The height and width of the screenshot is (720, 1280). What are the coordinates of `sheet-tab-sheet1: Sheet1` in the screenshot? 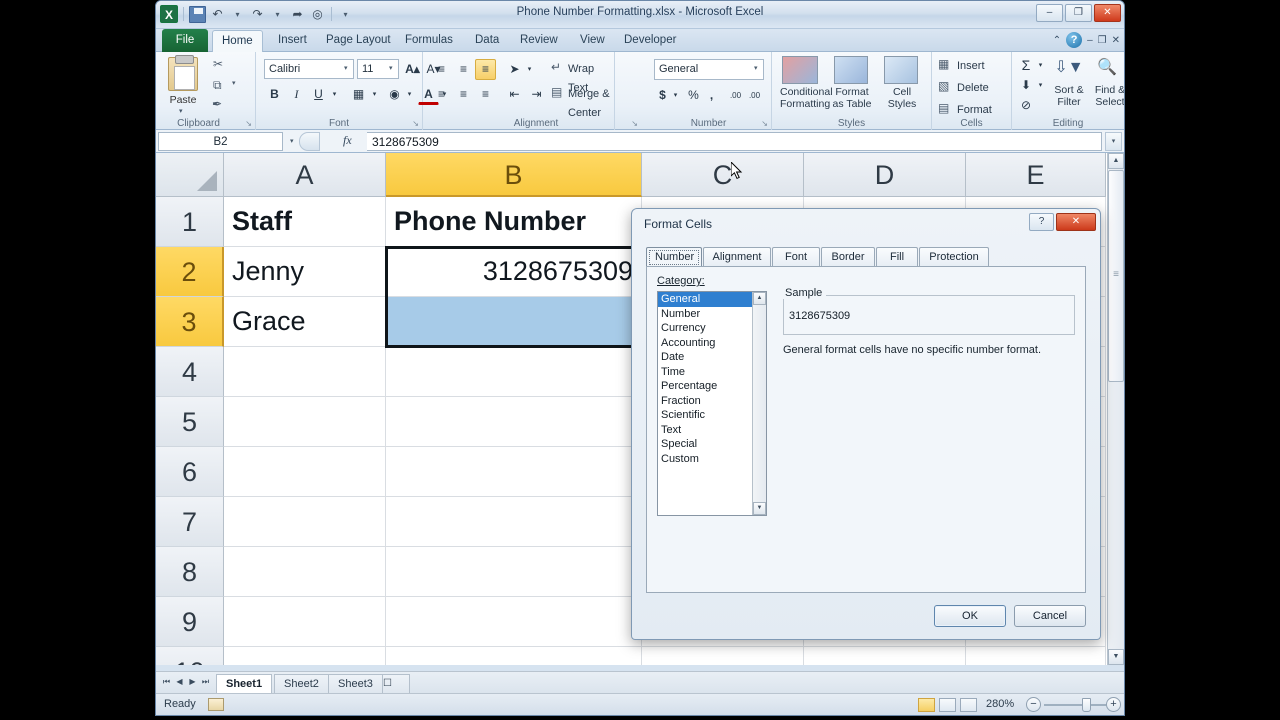 It's located at (244, 683).